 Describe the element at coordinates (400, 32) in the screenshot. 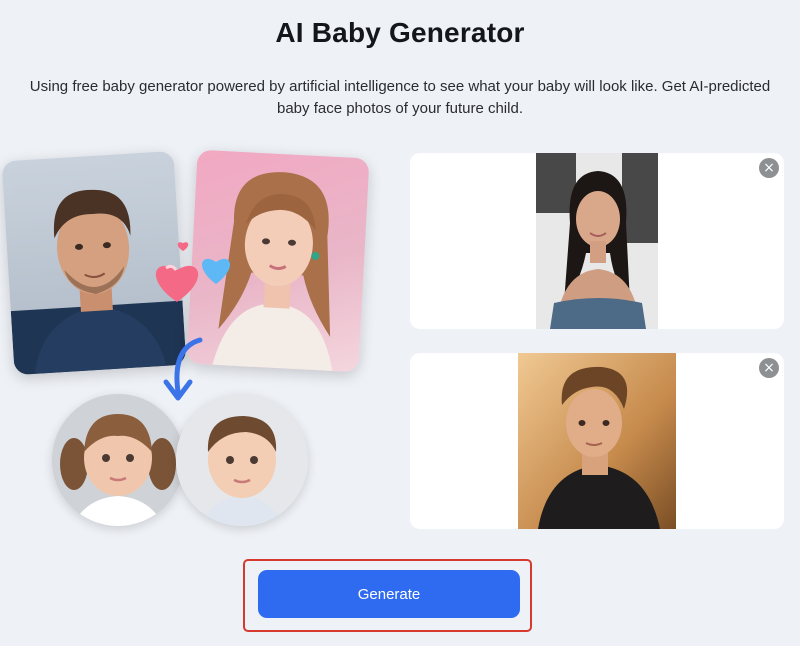

I see `page-title: AI Baby Generator` at that location.